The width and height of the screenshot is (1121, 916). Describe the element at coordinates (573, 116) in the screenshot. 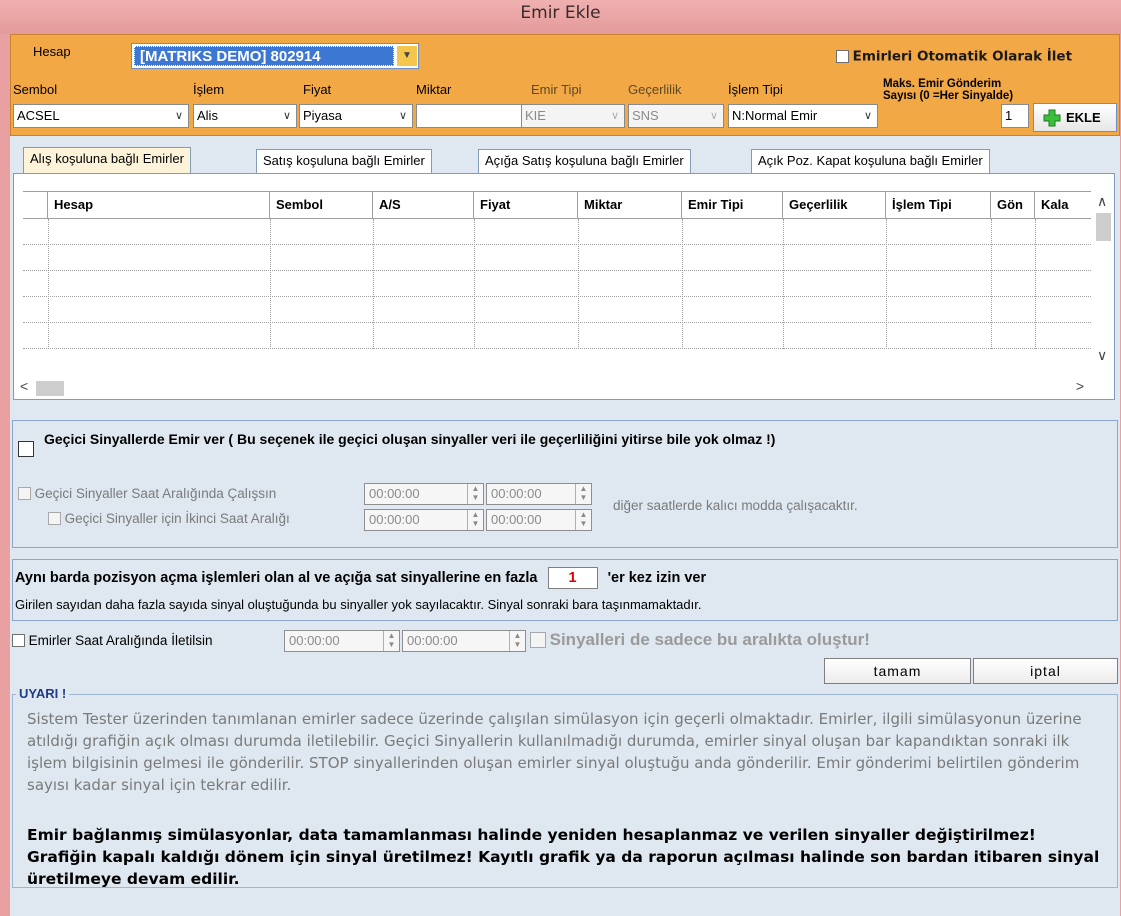

I see `emir-tipi-select: KIE ∨` at that location.